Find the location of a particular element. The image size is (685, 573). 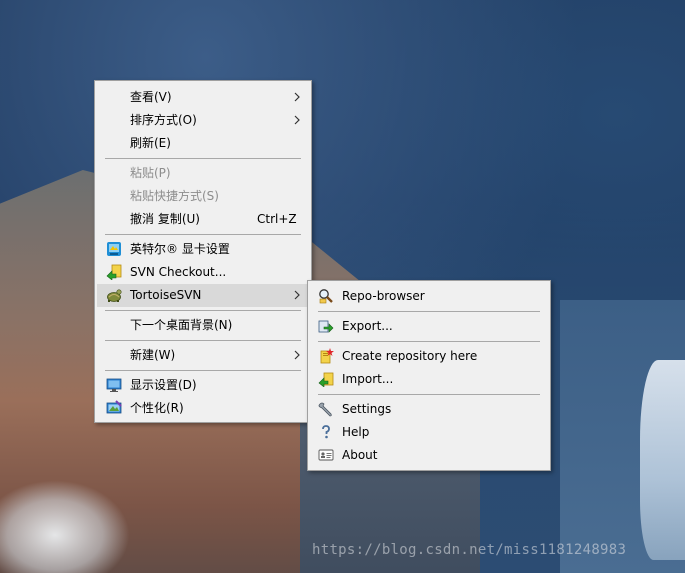

menu-item-label: 撤消 复制(U) is located at coordinates (165, 219).